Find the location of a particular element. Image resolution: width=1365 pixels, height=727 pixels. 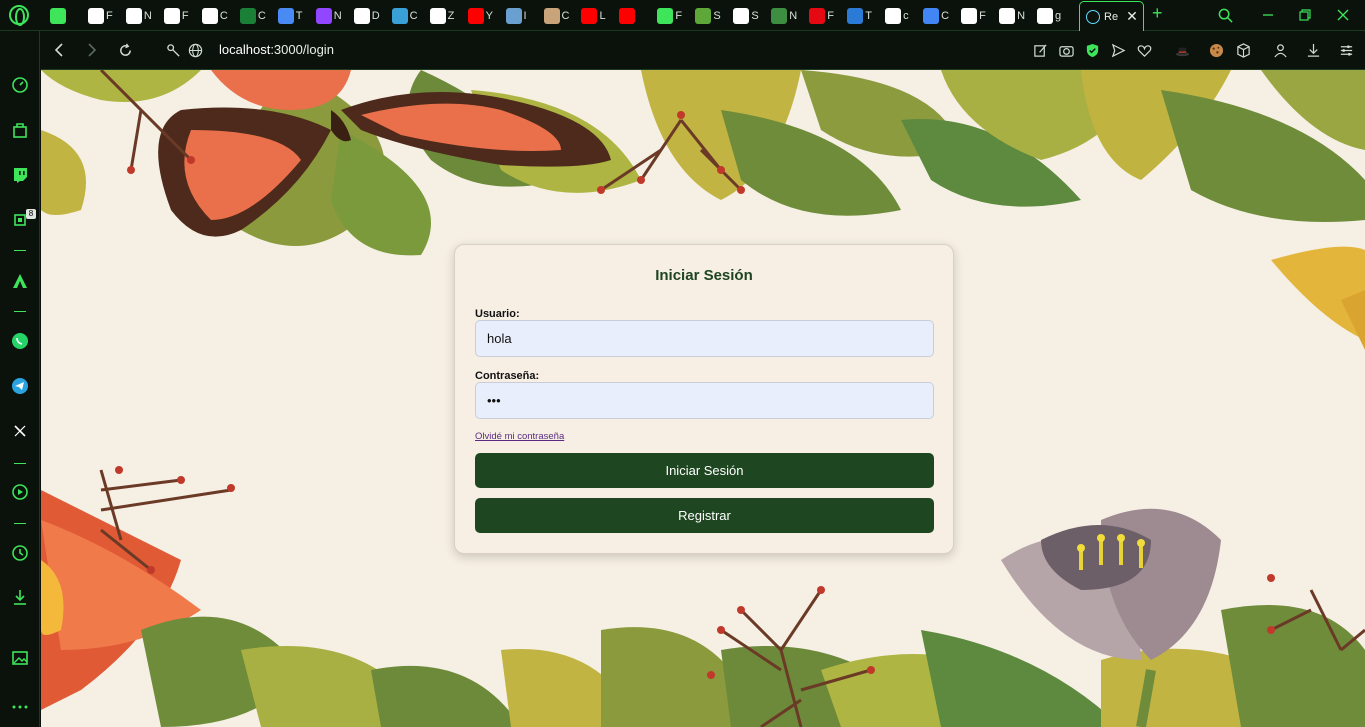

close-tab-icon: ✕ is located at coordinates (1132, 16).